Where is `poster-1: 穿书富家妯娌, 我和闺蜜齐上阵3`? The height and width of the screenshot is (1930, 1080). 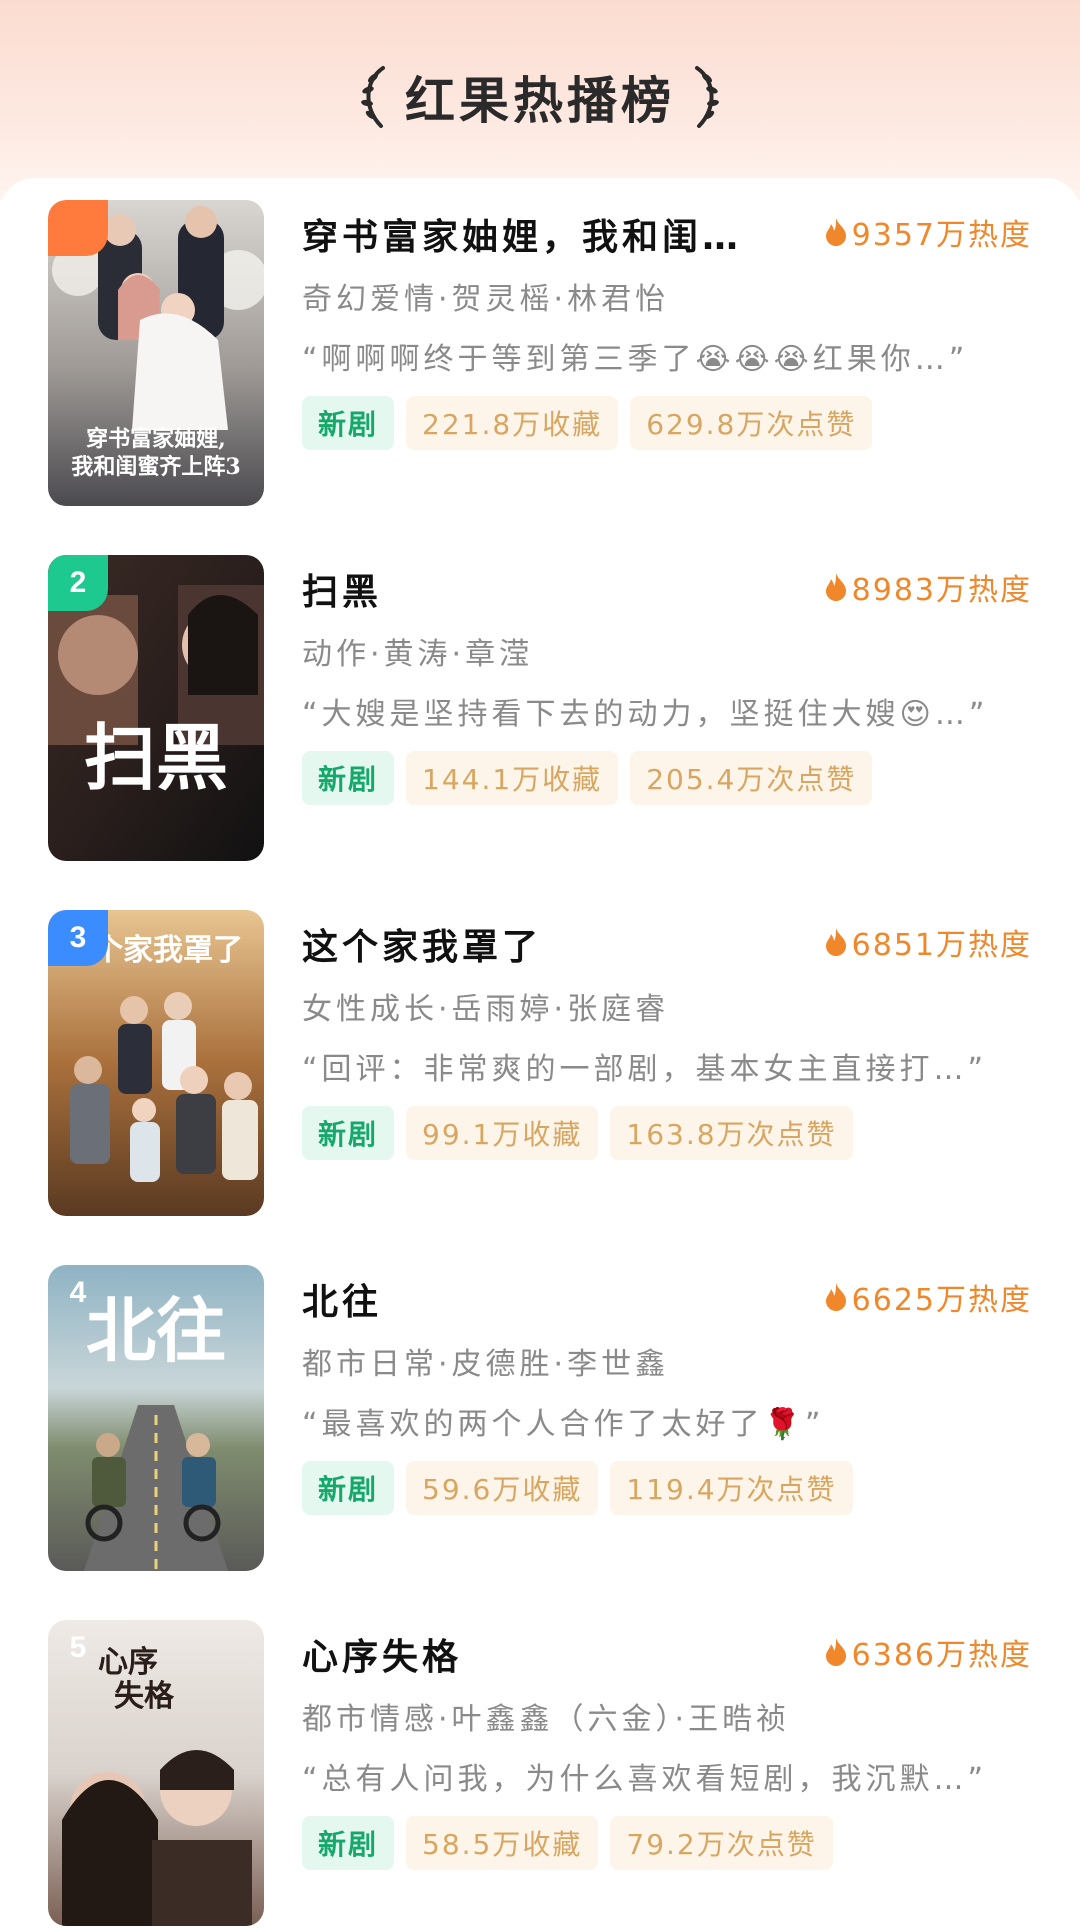
poster-1: 穿书富家妯娌, 我和闺蜜齐上阵3 is located at coordinates (156, 353).